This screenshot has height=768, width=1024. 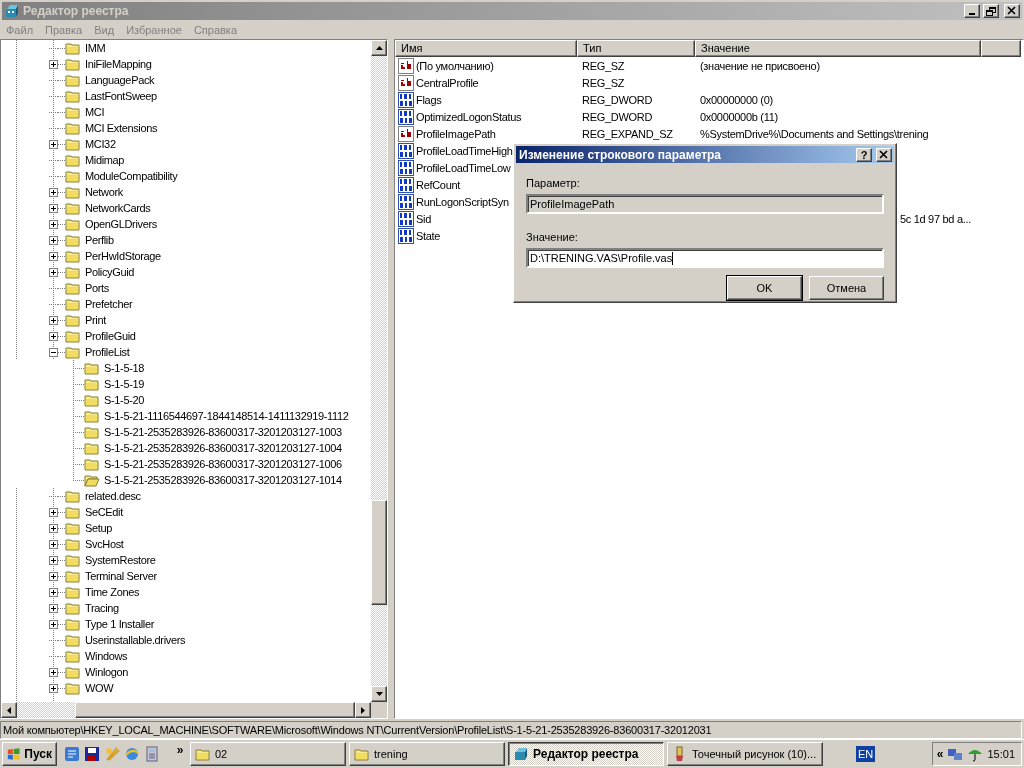 What do you see at coordinates (705, 258) in the screenshot?
I see `value-input-field: D:\TRENING.VAS\Profile.vas` at bounding box center [705, 258].